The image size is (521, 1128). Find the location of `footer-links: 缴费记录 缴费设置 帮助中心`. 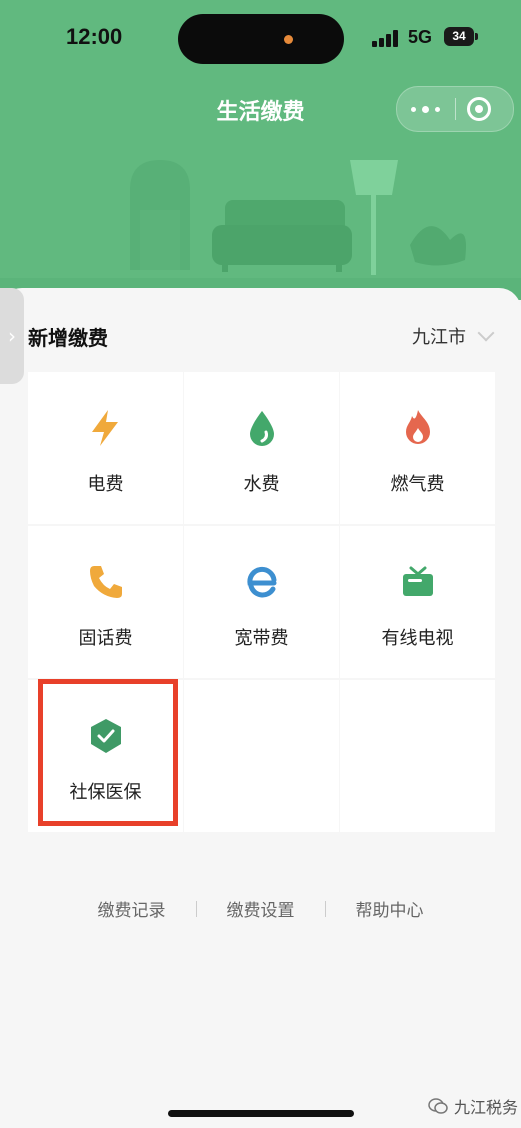

footer-links: 缴费记录 缴费设置 帮助中心 is located at coordinates (260, 908).